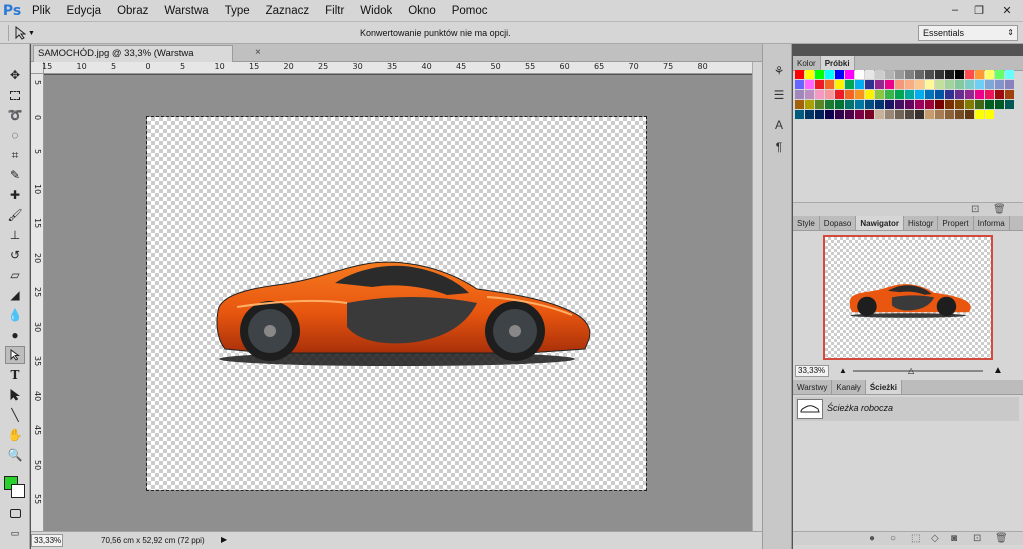  Describe the element at coordinates (15, 335) in the screenshot. I see `dodge-tool: ●` at that location.